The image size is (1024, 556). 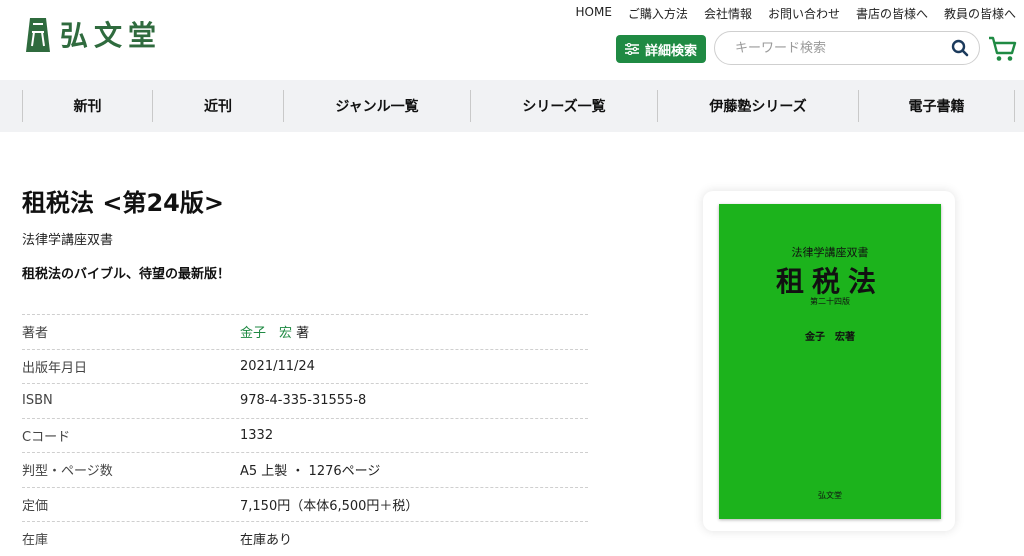 What do you see at coordinates (842, 48) in the screenshot?
I see `keyword-search-input` at bounding box center [842, 48].